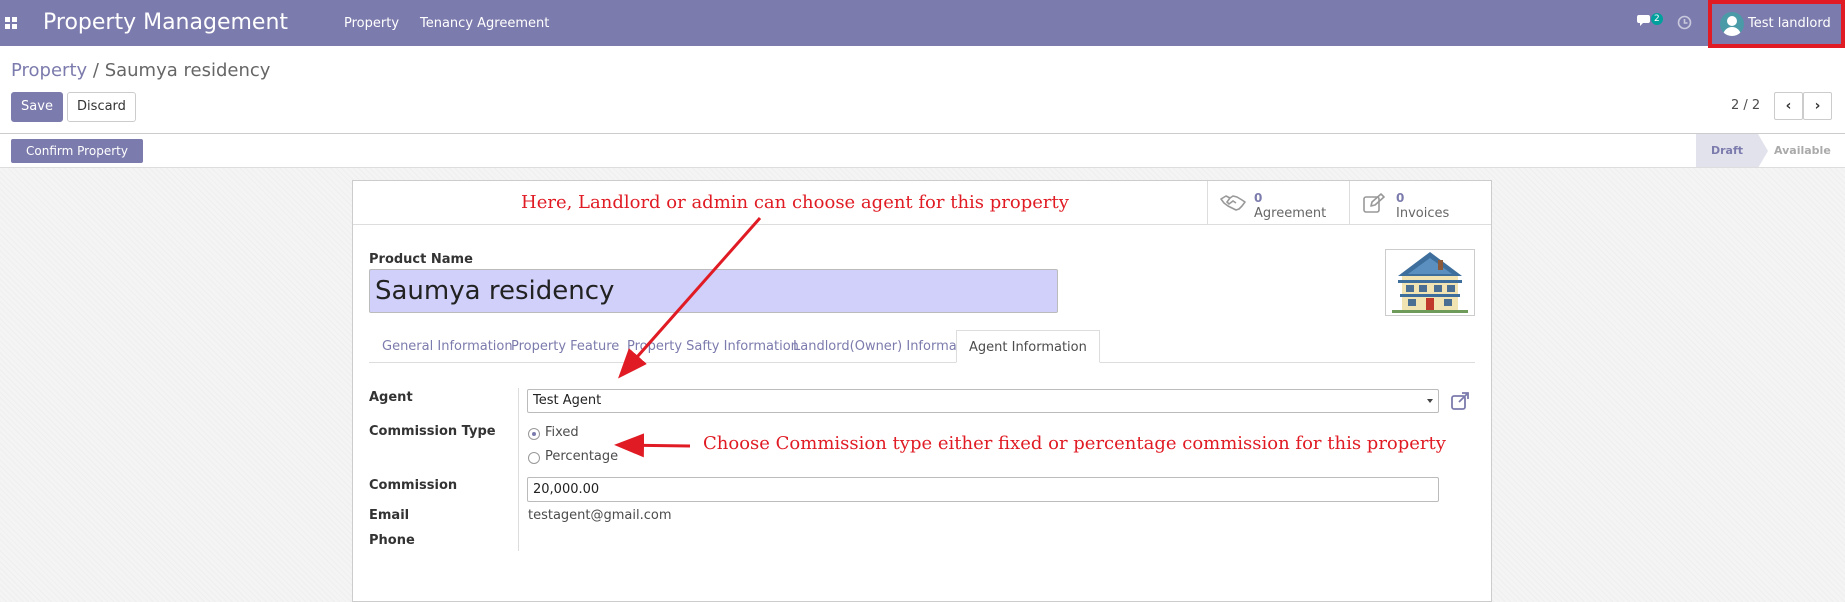 The height and width of the screenshot is (602, 1845). Describe the element at coordinates (652, 445) in the screenshot. I see `commission-arrow` at that location.